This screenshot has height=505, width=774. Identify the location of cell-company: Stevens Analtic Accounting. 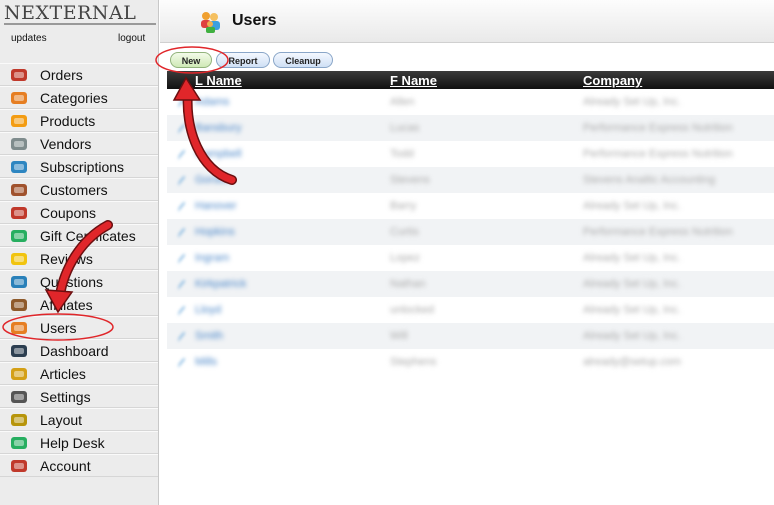
(649, 180).